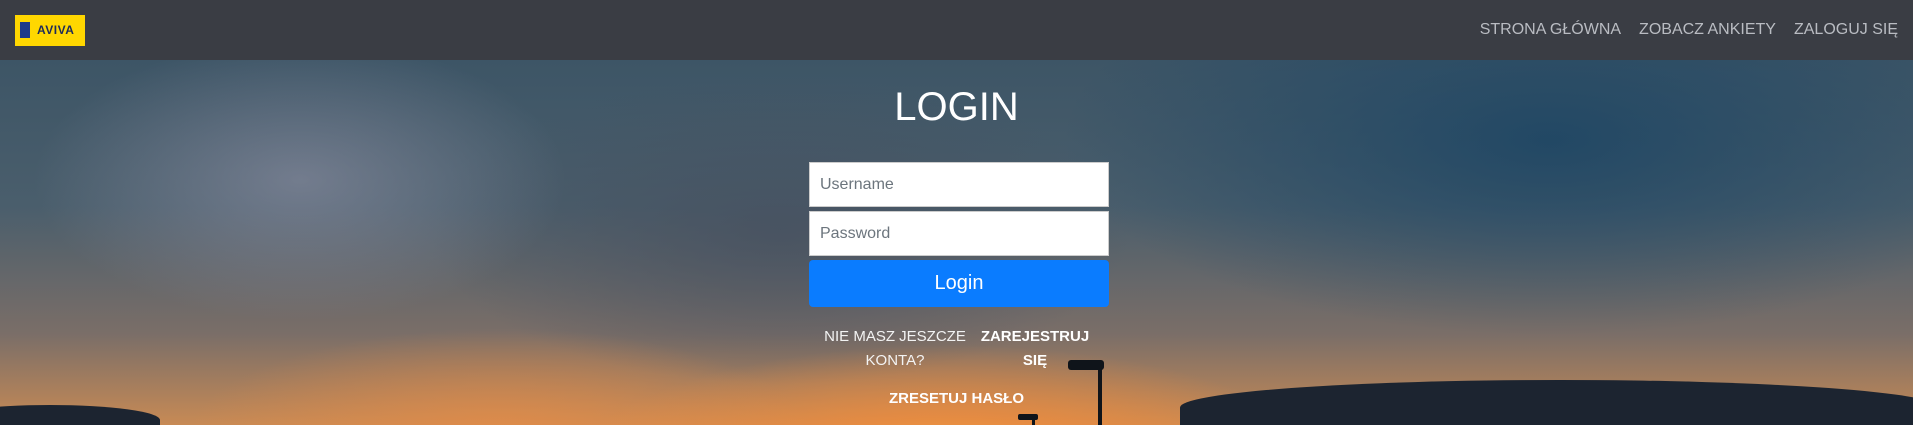  What do you see at coordinates (1707, 30) in the screenshot?
I see `nav-link-surveys: ZOBACZ ANKIETY` at bounding box center [1707, 30].